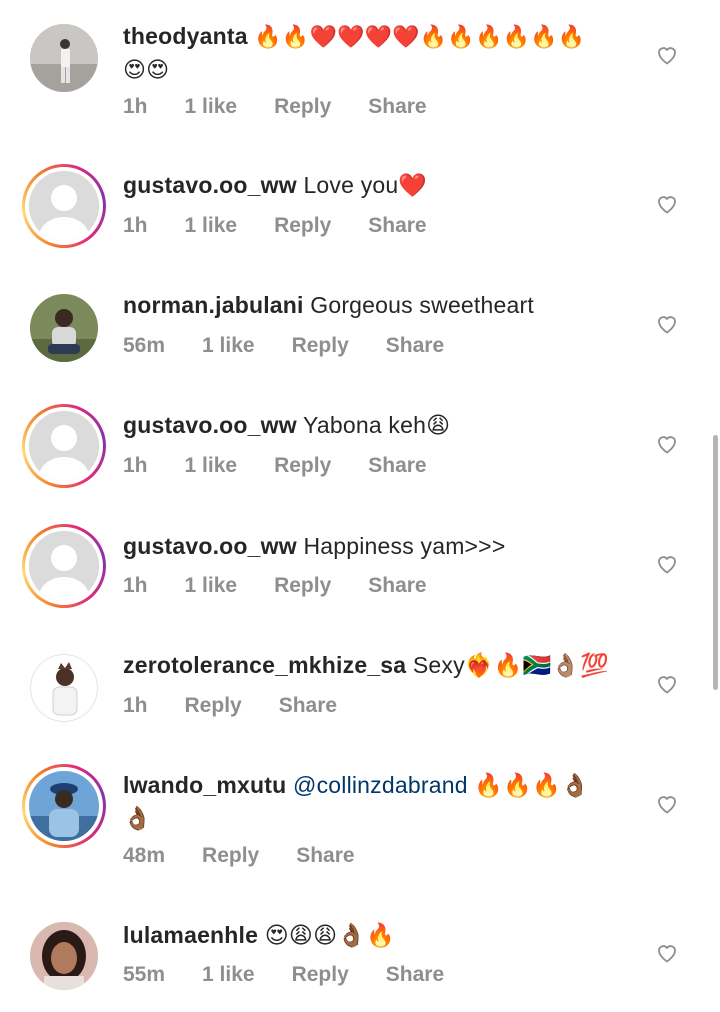 Image resolution: width=720 pixels, height=1012 pixels. I want to click on comment-actions: 48m Reply Share, so click(257, 856).